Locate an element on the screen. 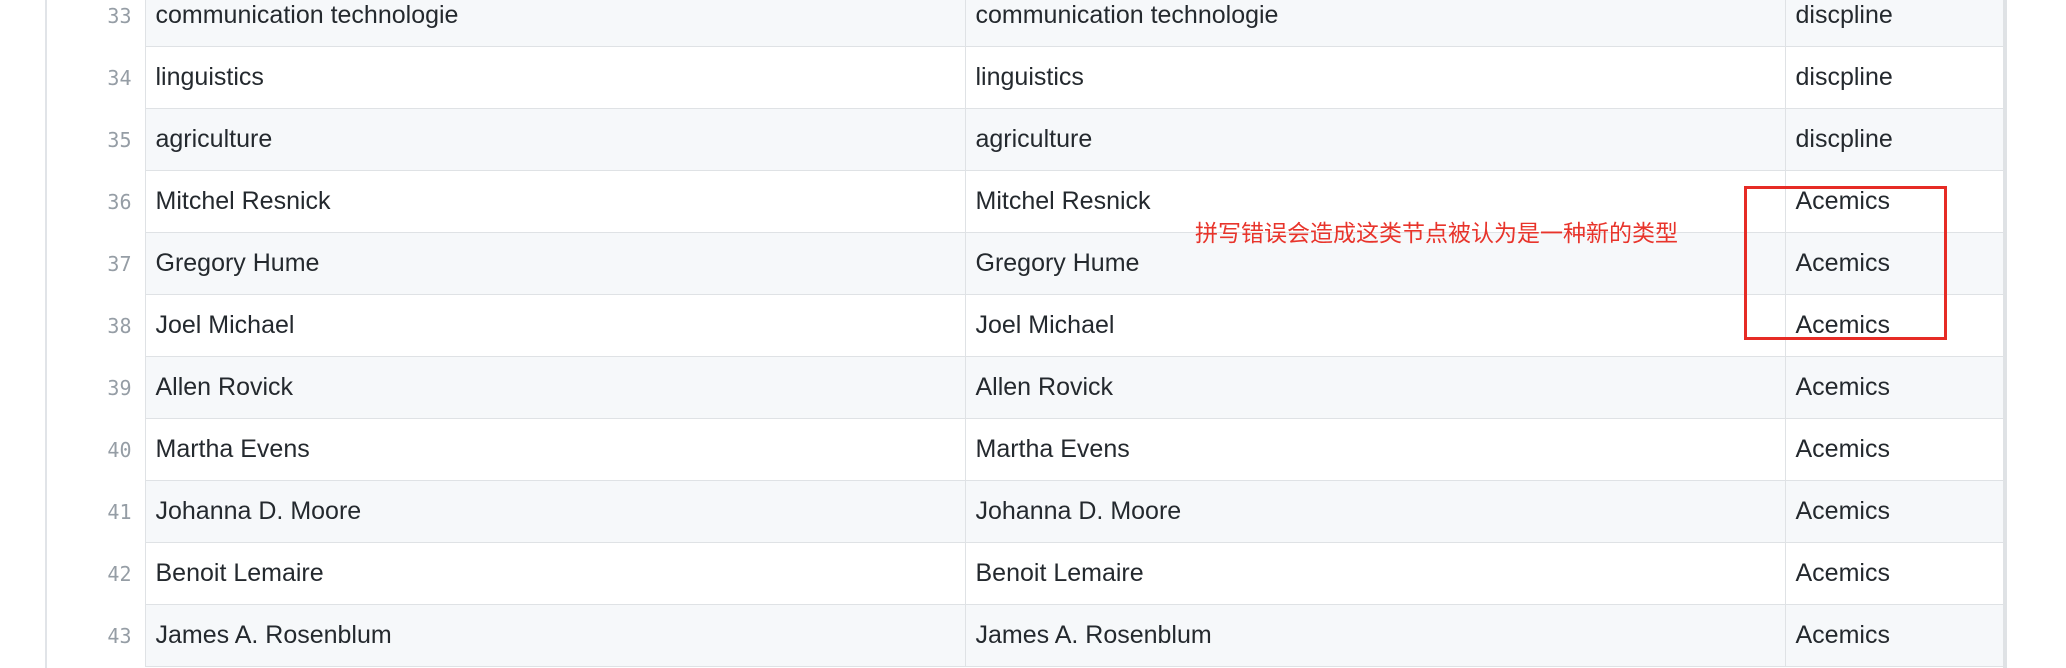  annotation-highlight-box is located at coordinates (1845, 263).